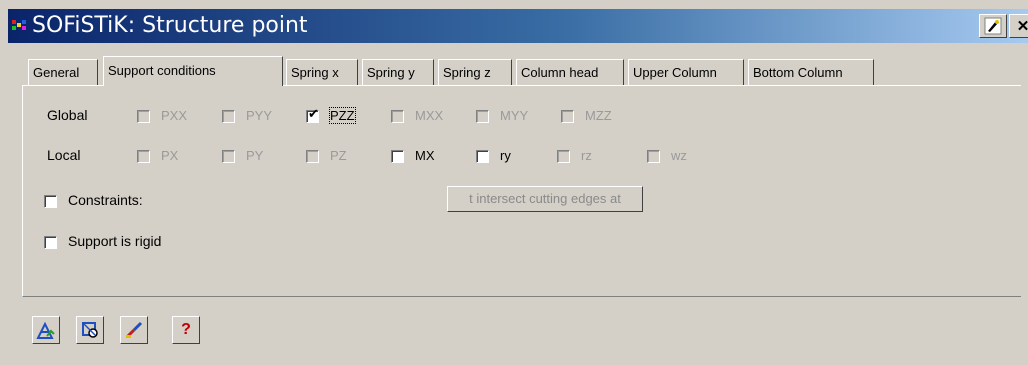  Describe the element at coordinates (19, 25) in the screenshot. I see `sofistik-logo-icon` at that location.